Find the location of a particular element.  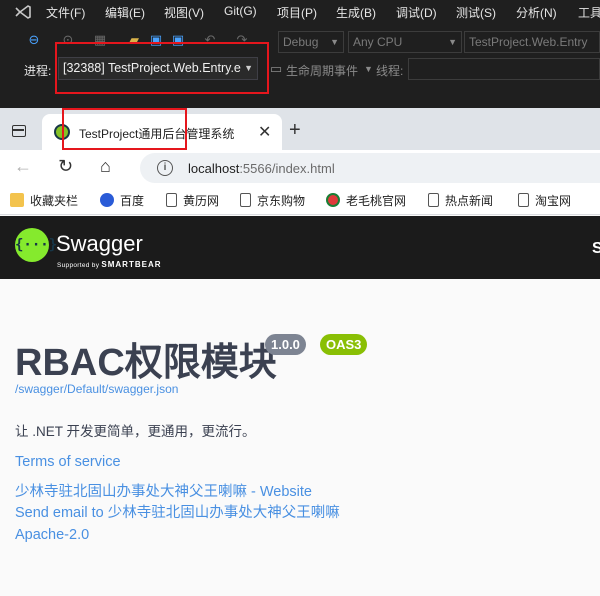

bookmark-label: 京东购物 is located at coordinates (281, 201).